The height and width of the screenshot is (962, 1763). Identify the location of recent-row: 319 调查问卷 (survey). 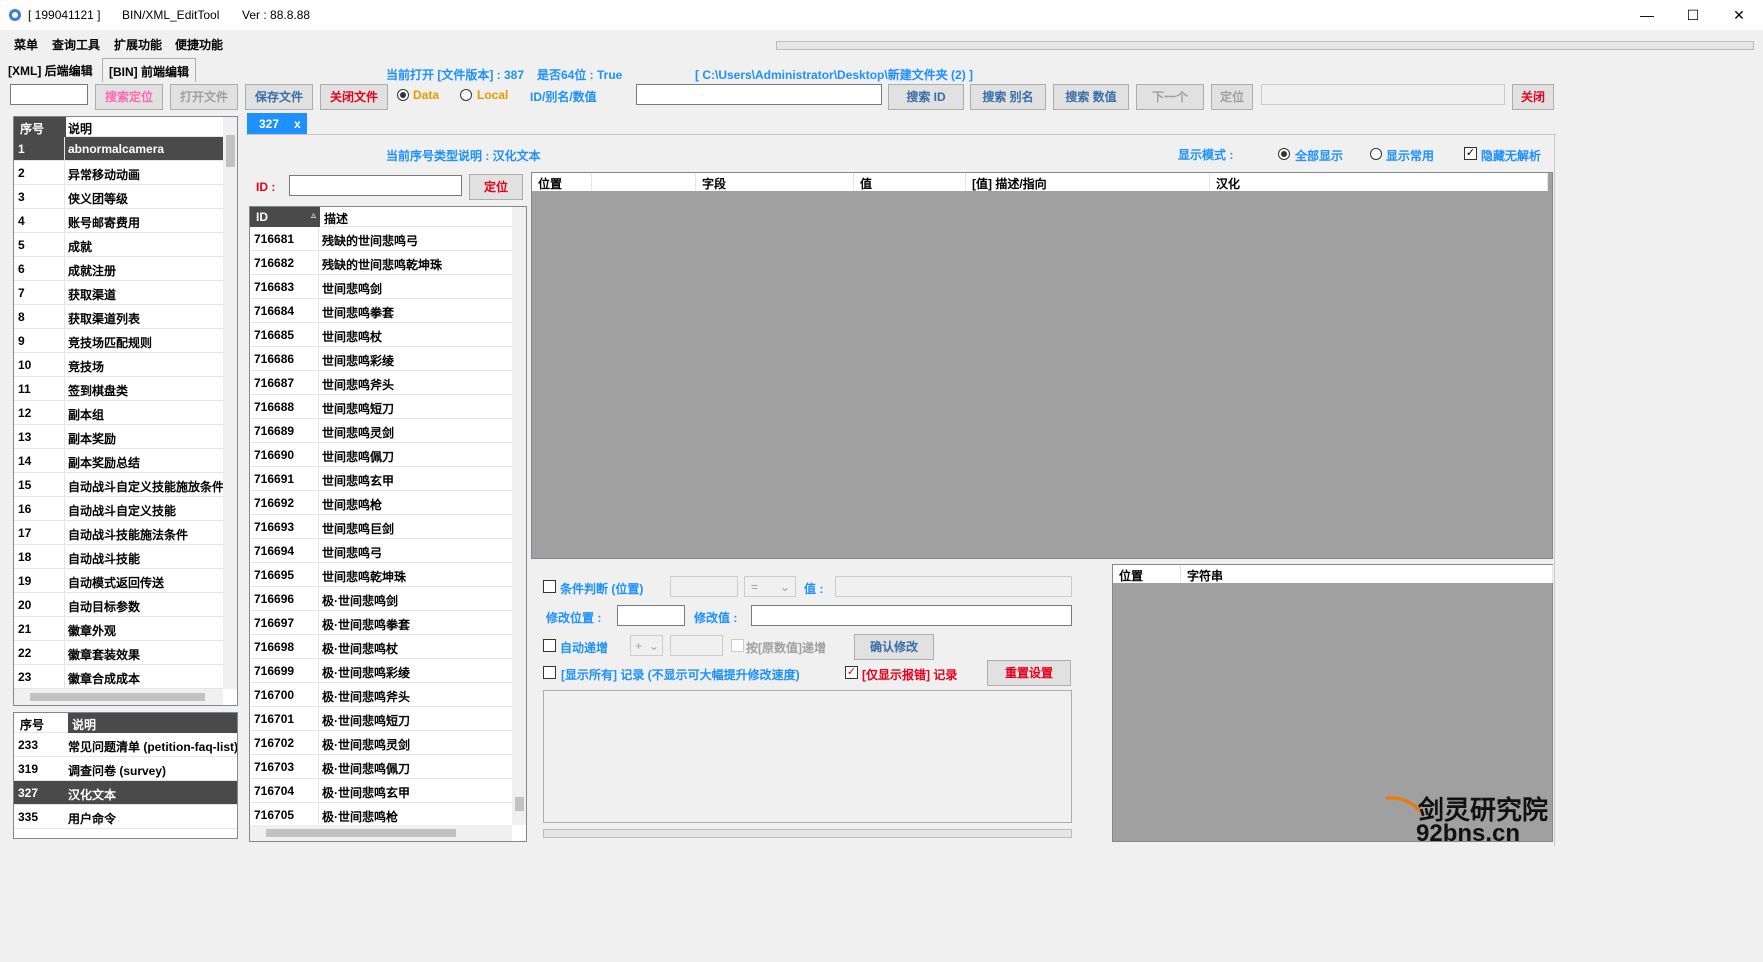
(125, 769).